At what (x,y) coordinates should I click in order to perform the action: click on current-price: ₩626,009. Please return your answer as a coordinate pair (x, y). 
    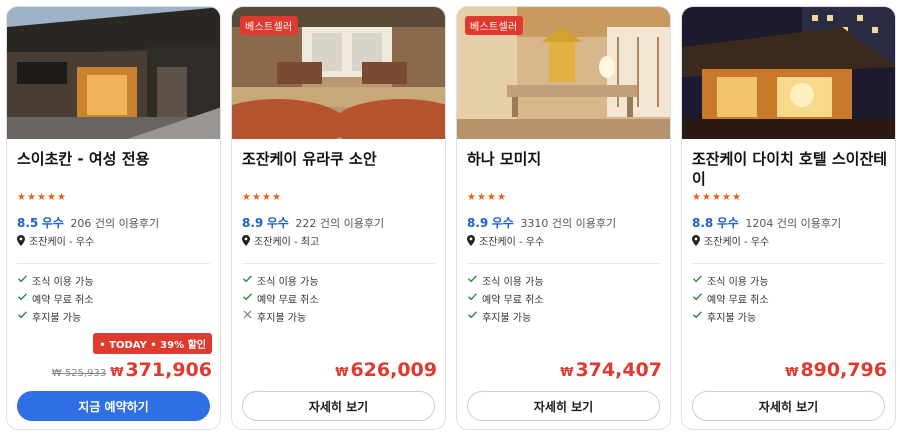
    Looking at the image, I should click on (386, 370).